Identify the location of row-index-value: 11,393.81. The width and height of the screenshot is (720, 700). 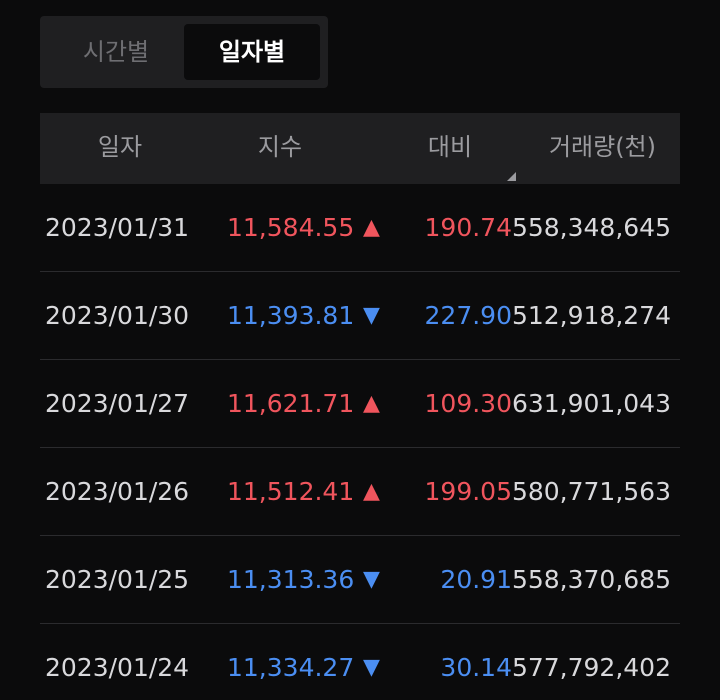
(291, 315).